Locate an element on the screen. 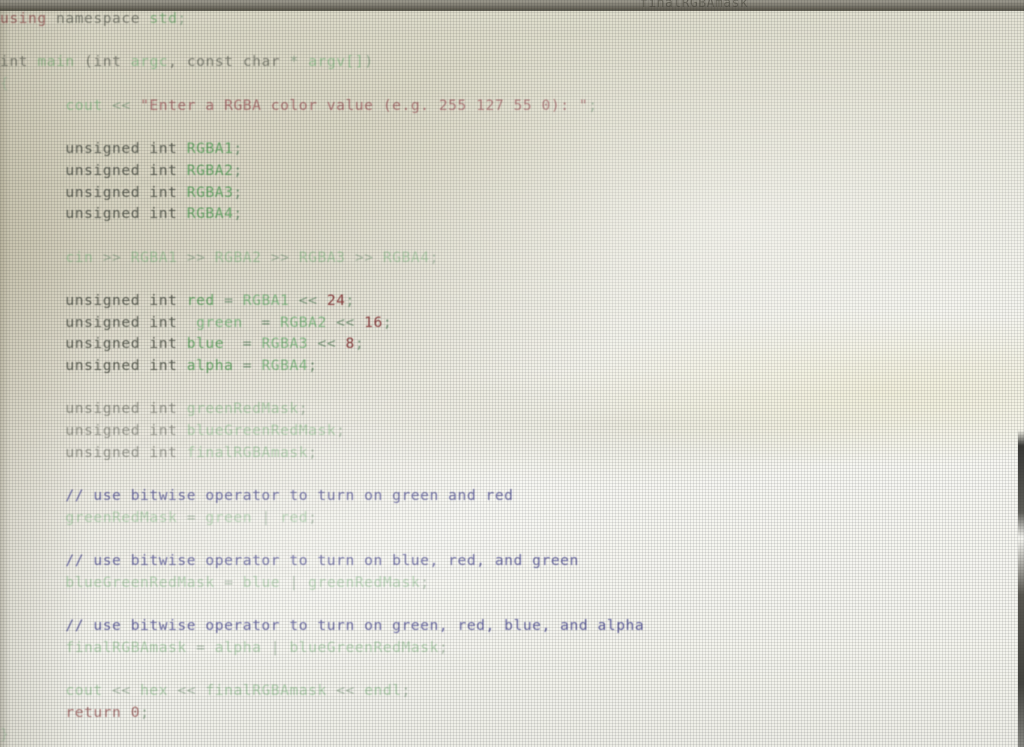 Image resolution: width=1024 pixels, height=747 pixels. code-line: unsigned int red = RGBA1 << 24; is located at coordinates (512, 301).